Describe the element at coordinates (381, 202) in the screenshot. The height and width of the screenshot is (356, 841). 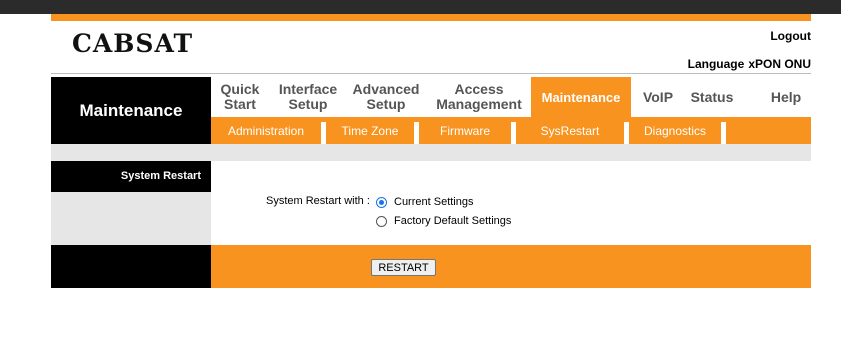
I see `radio-current-settings` at that location.